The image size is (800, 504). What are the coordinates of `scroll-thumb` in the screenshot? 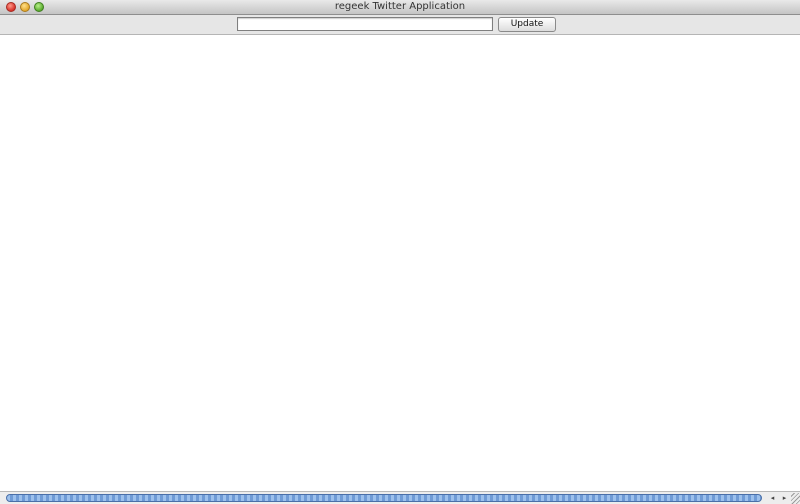 It's located at (384, 498).